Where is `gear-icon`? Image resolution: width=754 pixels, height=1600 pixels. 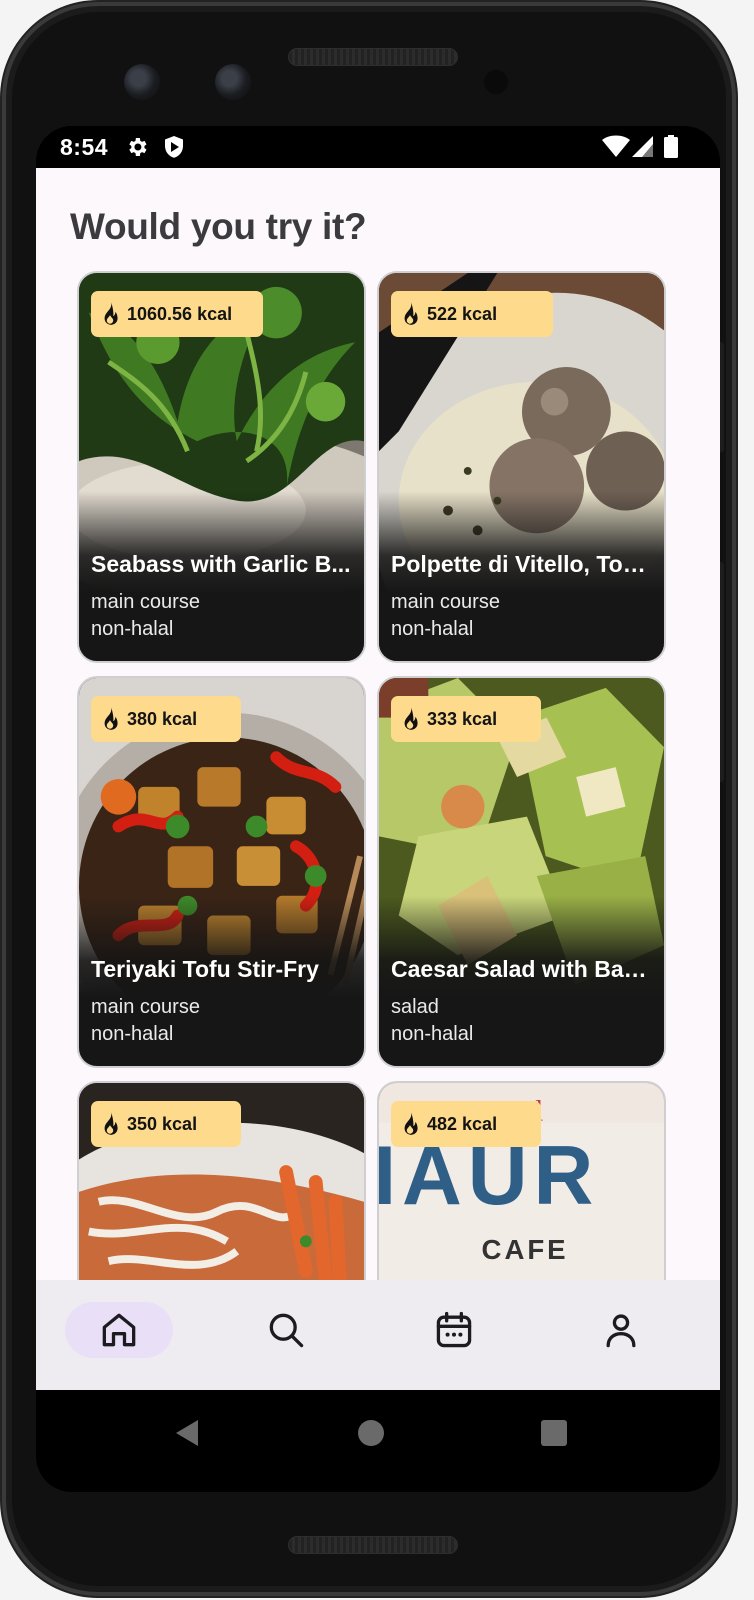
gear-icon is located at coordinates (138, 147).